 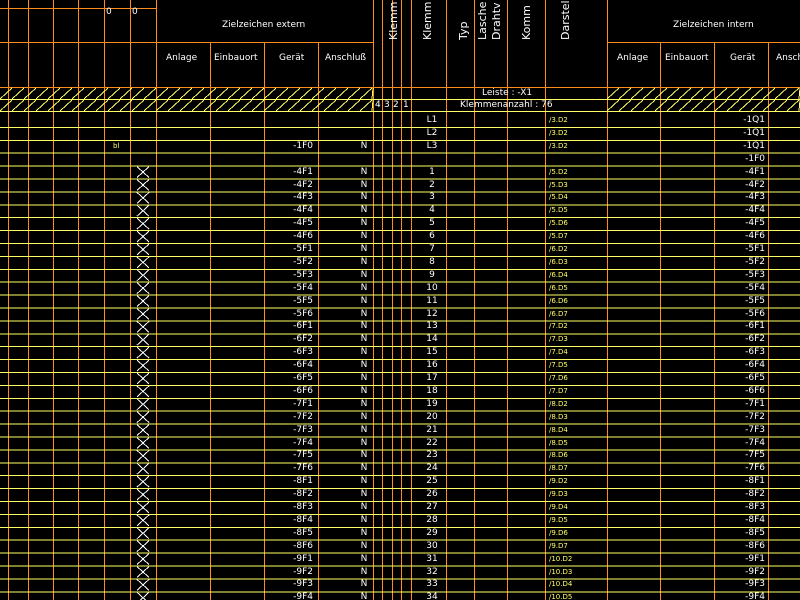 I want to click on int-geraet-cell: -6F1, so click(x=755, y=326).